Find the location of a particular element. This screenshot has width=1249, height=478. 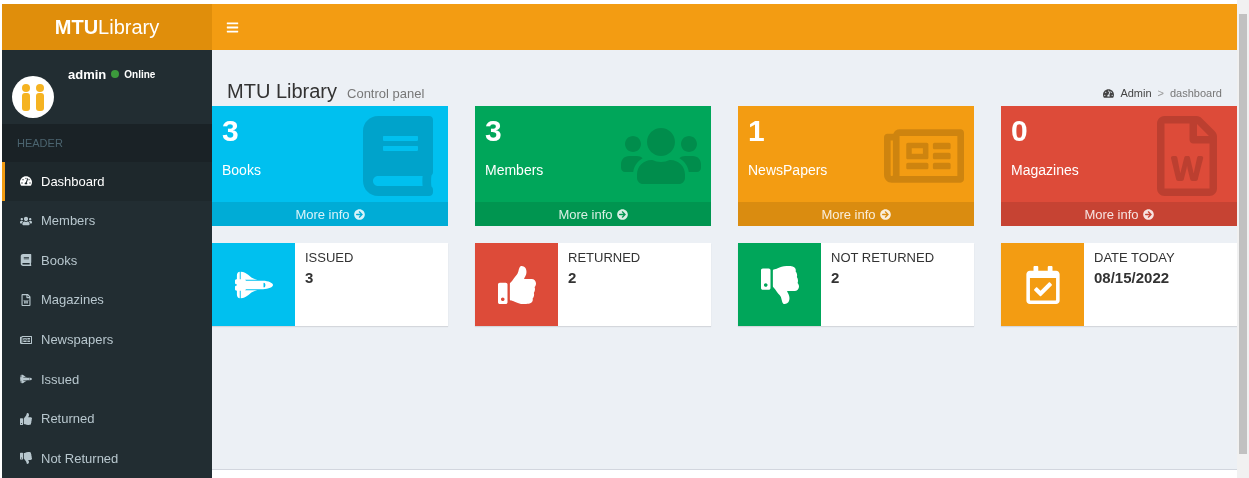

breadcrumb-link: Admin is located at coordinates (1136, 93).